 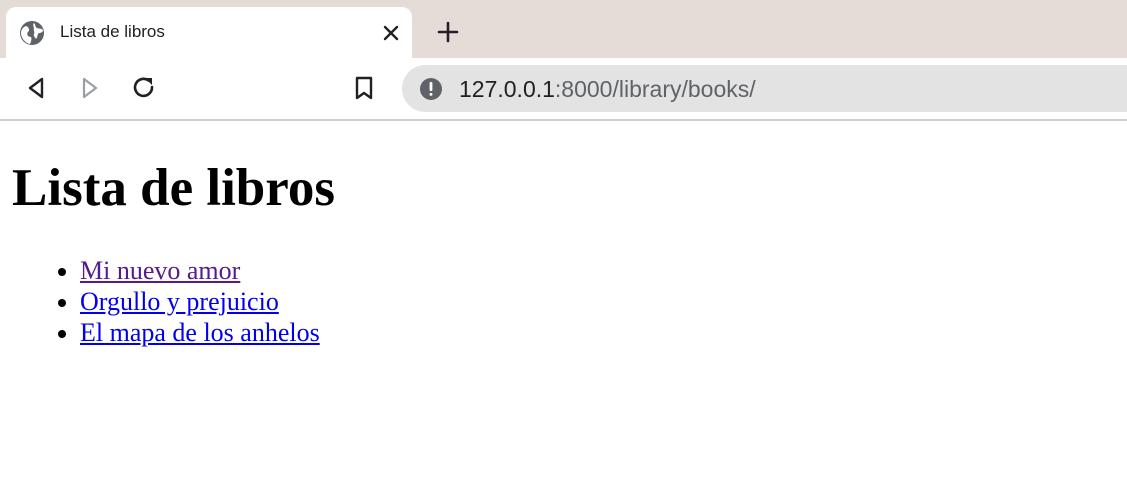 What do you see at coordinates (448, 32) in the screenshot?
I see `plus-icon` at bounding box center [448, 32].